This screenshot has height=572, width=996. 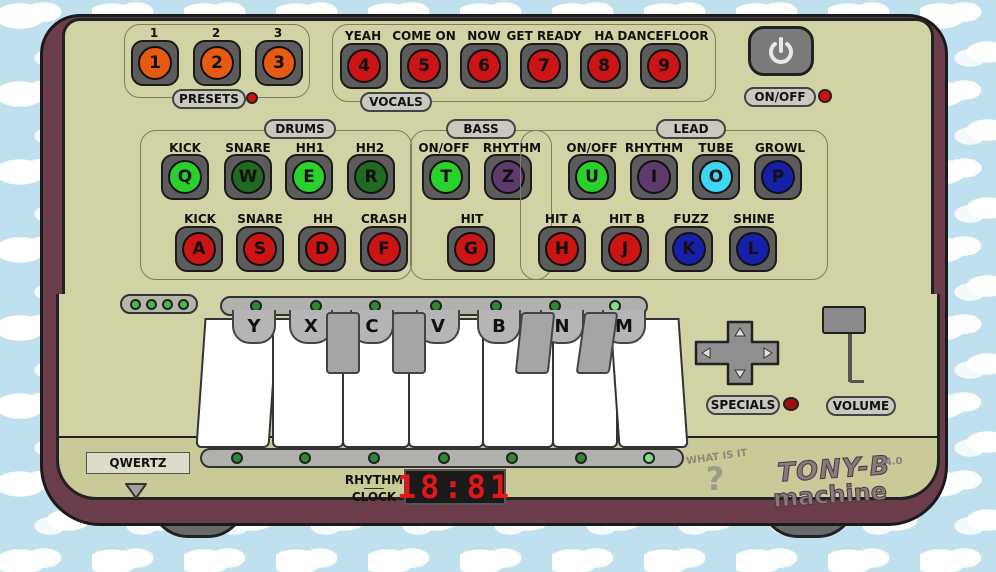 I want to click on power-tag: ON/OFF, so click(x=780, y=97).